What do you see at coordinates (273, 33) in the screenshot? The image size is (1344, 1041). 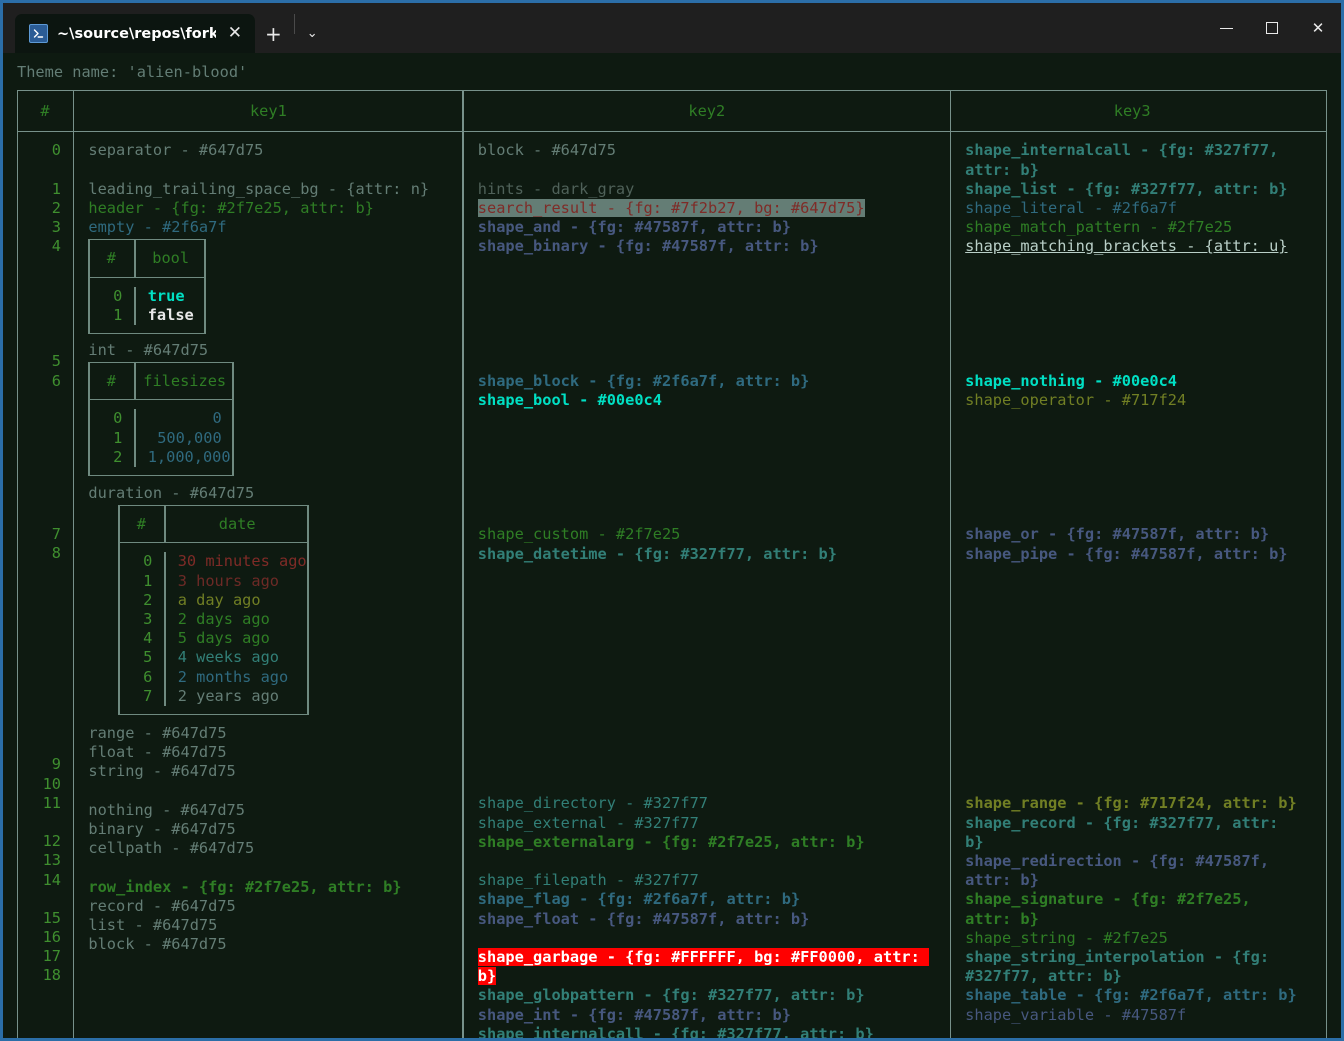 I see `new-tab-button: +` at bounding box center [273, 33].